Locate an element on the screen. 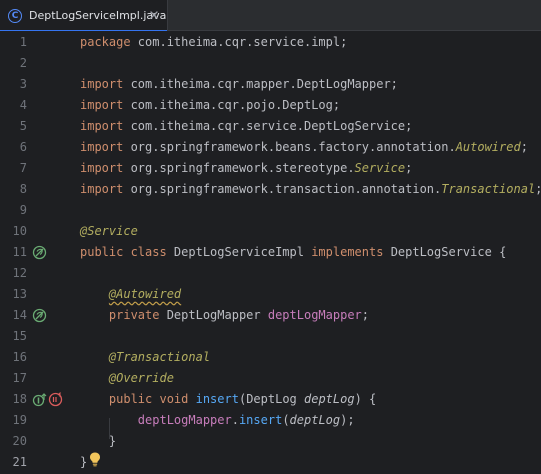 The image size is (541, 474). close-icon is located at coordinates (154, 15).